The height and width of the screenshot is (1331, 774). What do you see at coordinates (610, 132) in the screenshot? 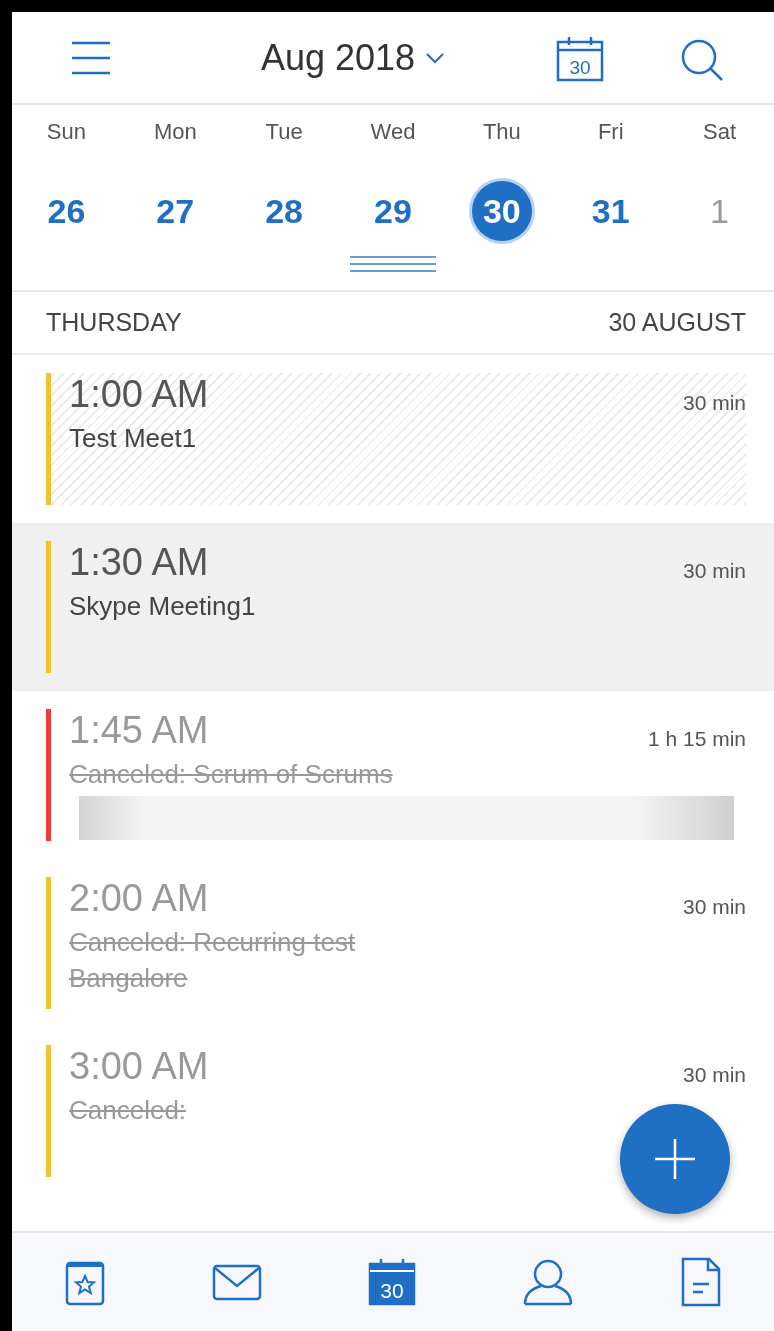
I see `weekday-label: Fri` at bounding box center [610, 132].